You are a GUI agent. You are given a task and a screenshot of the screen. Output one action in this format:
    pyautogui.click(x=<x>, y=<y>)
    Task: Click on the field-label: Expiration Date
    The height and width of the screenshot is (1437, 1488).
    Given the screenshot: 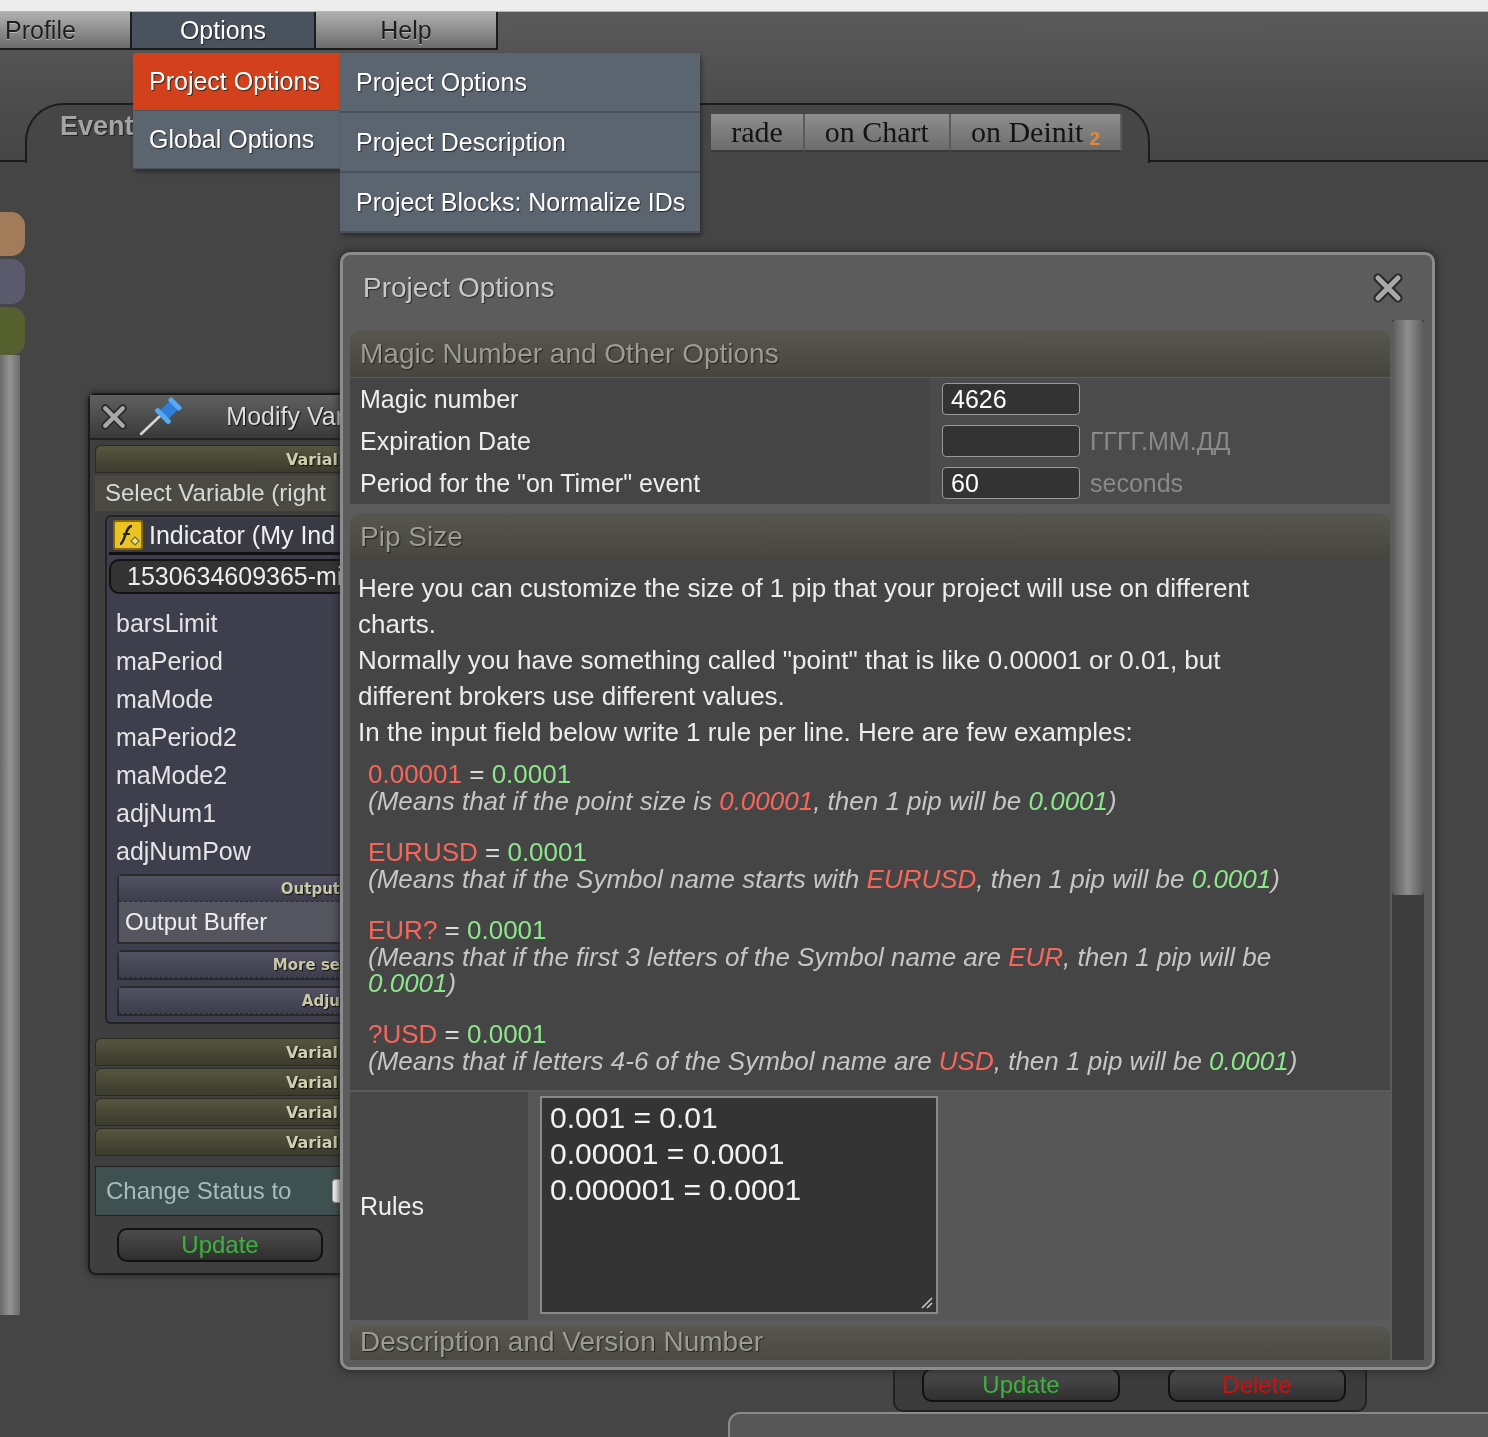 What is the action you would take?
    pyautogui.click(x=445, y=441)
    